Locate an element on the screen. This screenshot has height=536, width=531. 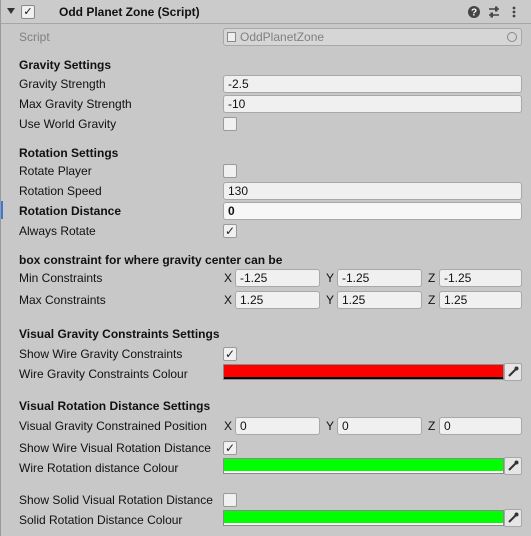
script-icon is located at coordinates (29, 12).